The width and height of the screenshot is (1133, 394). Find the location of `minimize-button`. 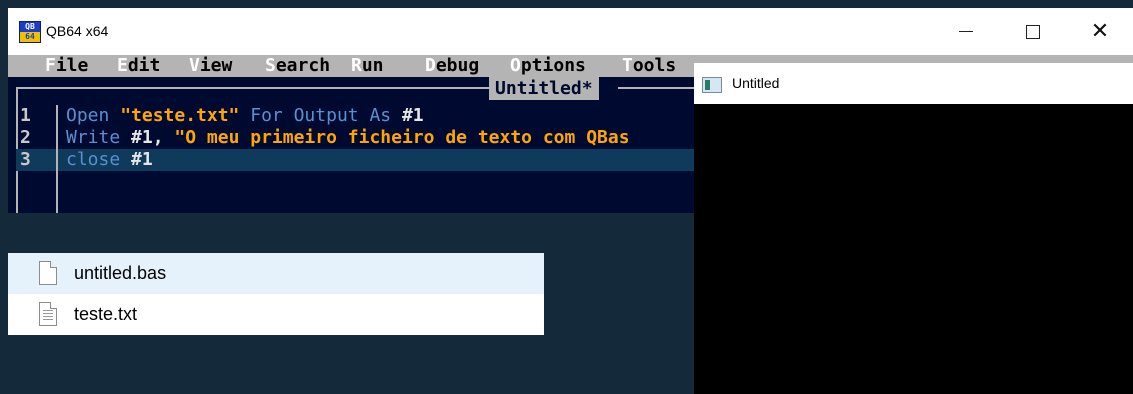

minimize-button is located at coordinates (966, 31).